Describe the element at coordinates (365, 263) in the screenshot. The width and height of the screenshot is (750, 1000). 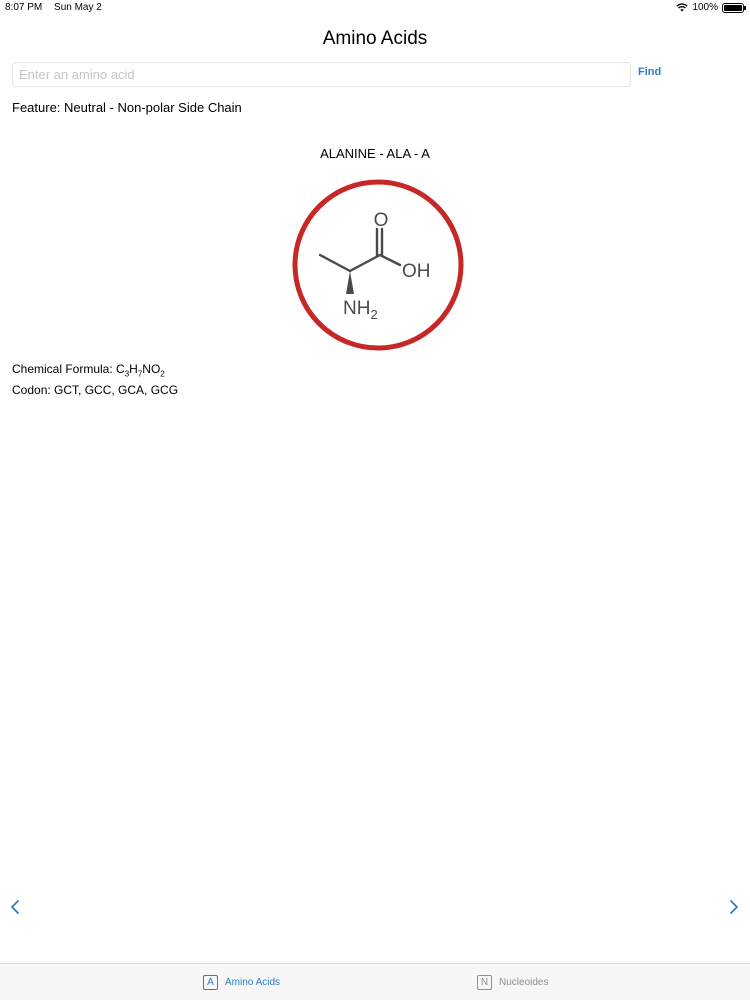
I see `alpha-carbon-bond` at that location.